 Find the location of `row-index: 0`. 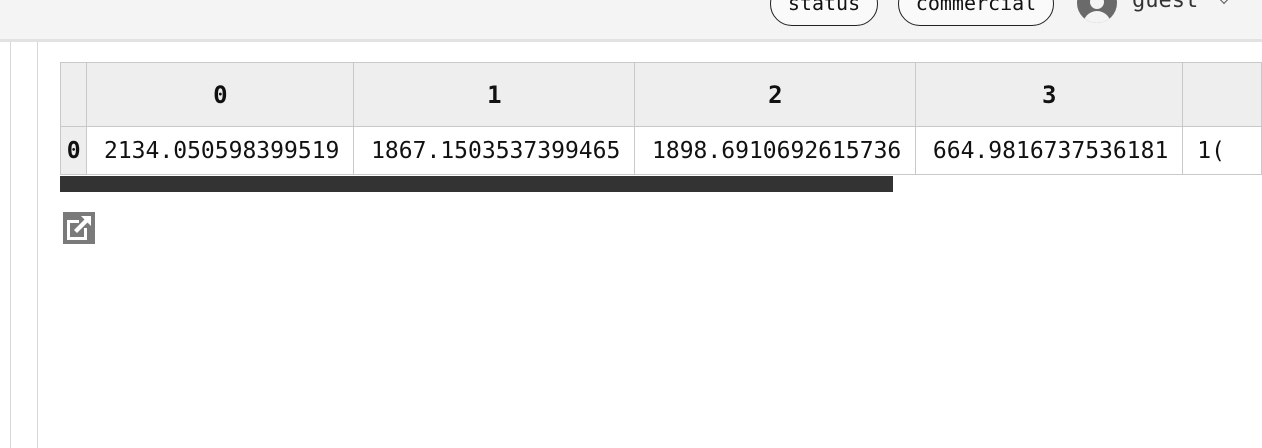

row-index: 0 is located at coordinates (74, 150).